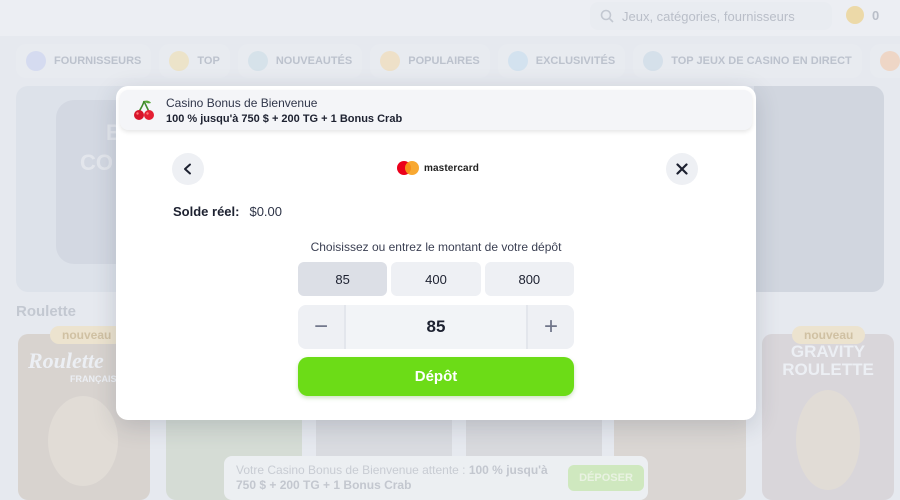 This screenshot has width=900, height=500. What do you see at coordinates (206, 211) in the screenshot?
I see `balance-label: Solde réel:` at bounding box center [206, 211].